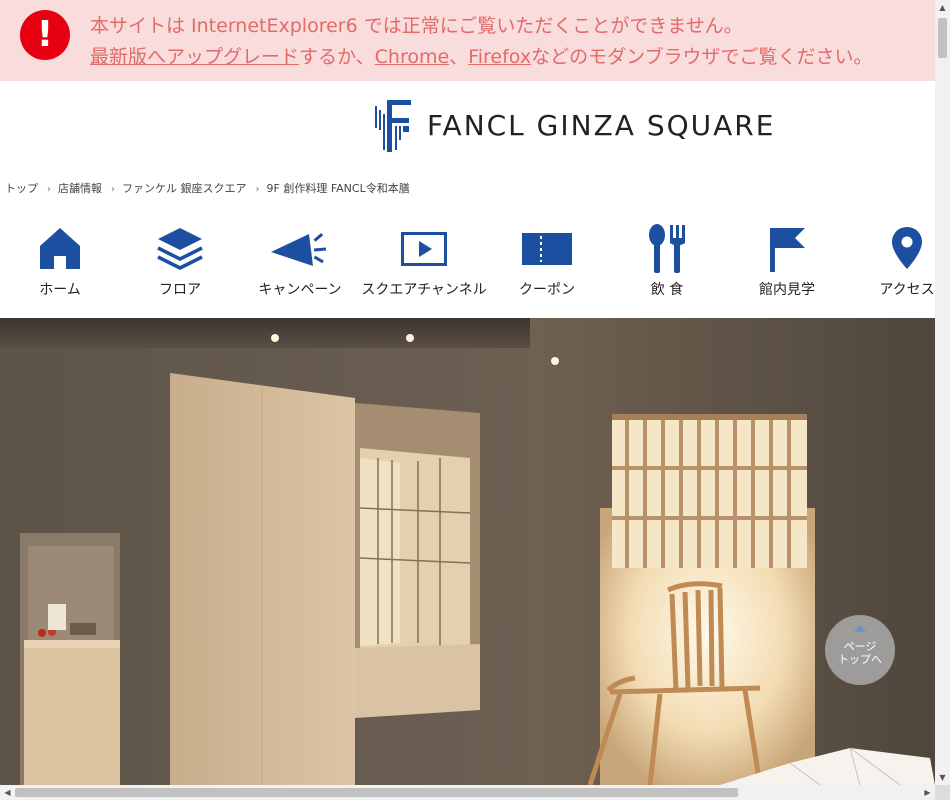 The height and width of the screenshot is (800, 950). Describe the element at coordinates (667, 248) in the screenshot. I see `cutlery-icon` at that location.